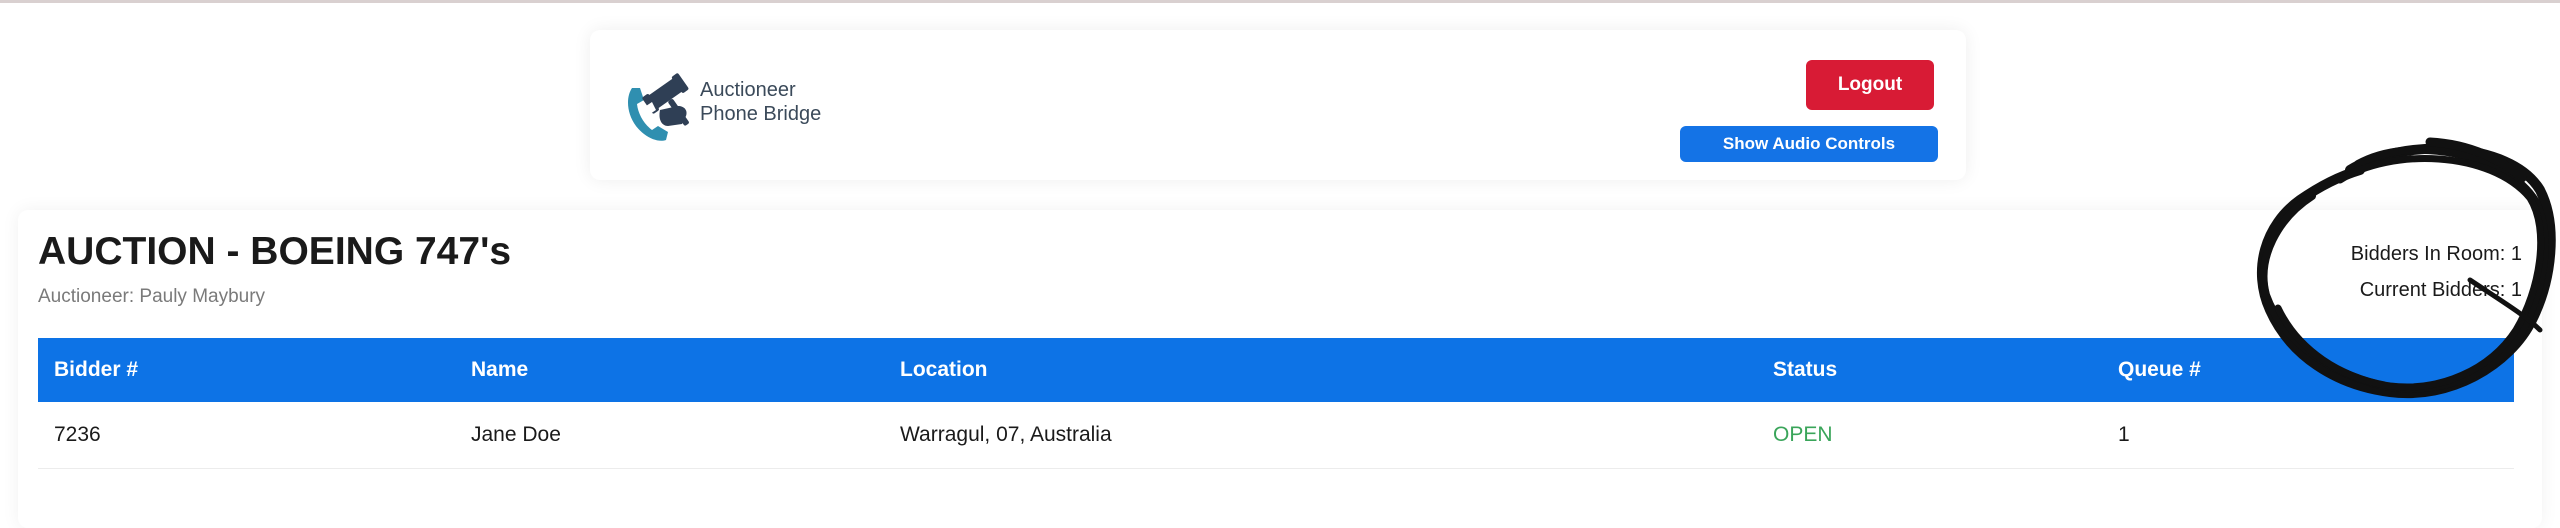 The width and height of the screenshot is (2560, 528). What do you see at coordinates (152, 296) in the screenshot?
I see `auctioneer-name: Auctioneer: Pauly Maybury` at bounding box center [152, 296].